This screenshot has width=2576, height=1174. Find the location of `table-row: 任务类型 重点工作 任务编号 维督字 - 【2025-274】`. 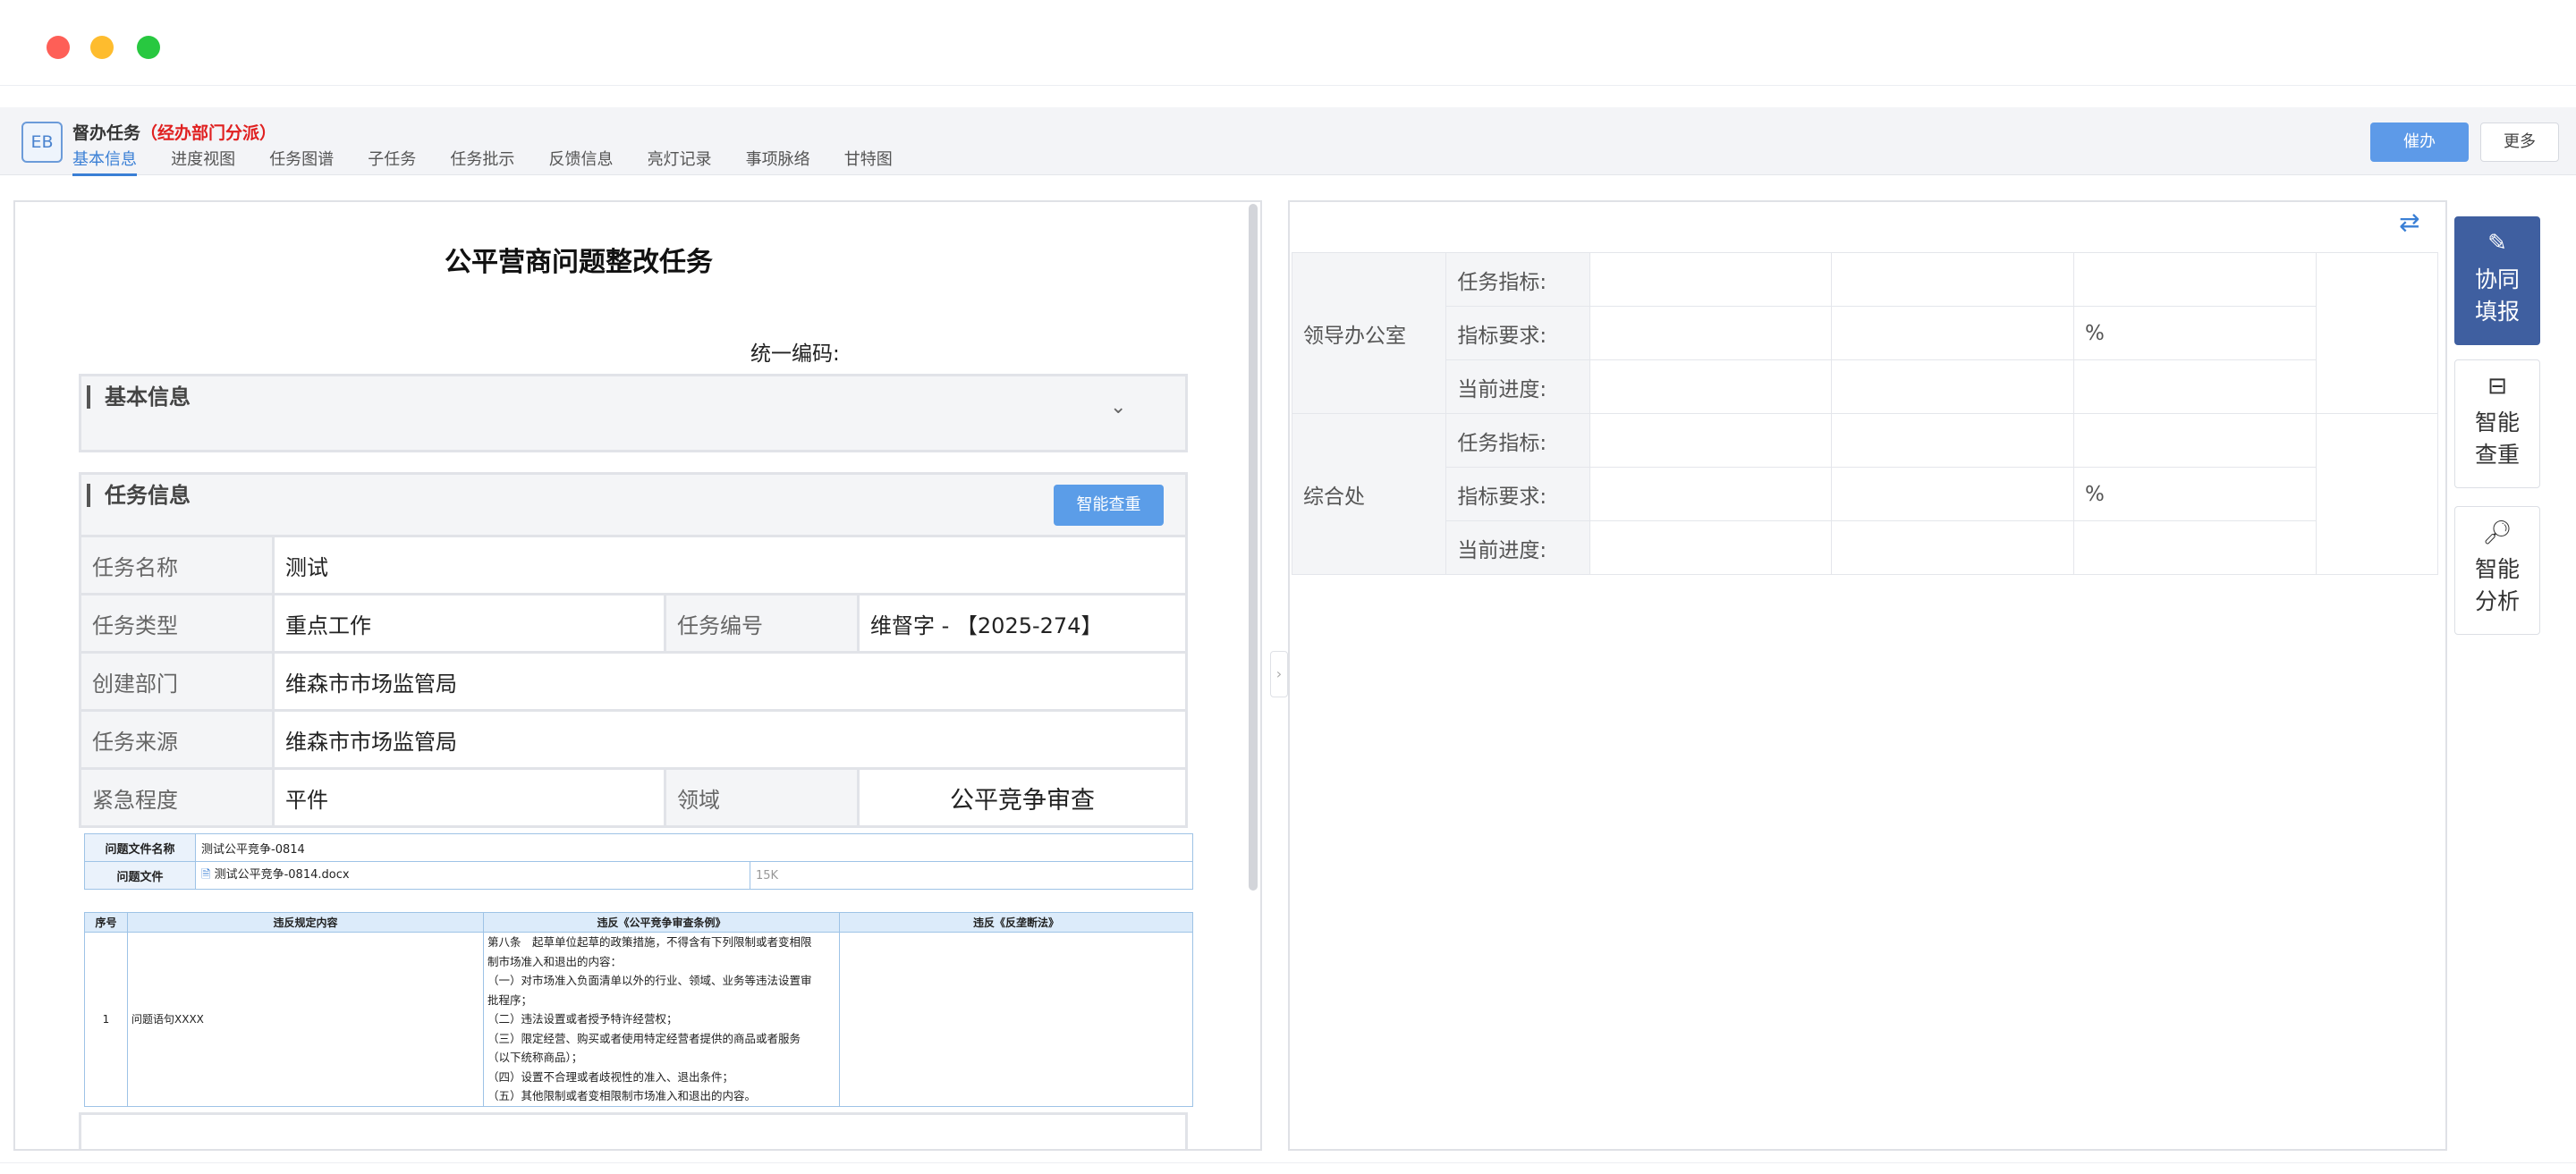

table-row: 任务类型 重点工作 任务编号 维督字 - 【2025-274】 is located at coordinates (633, 623).